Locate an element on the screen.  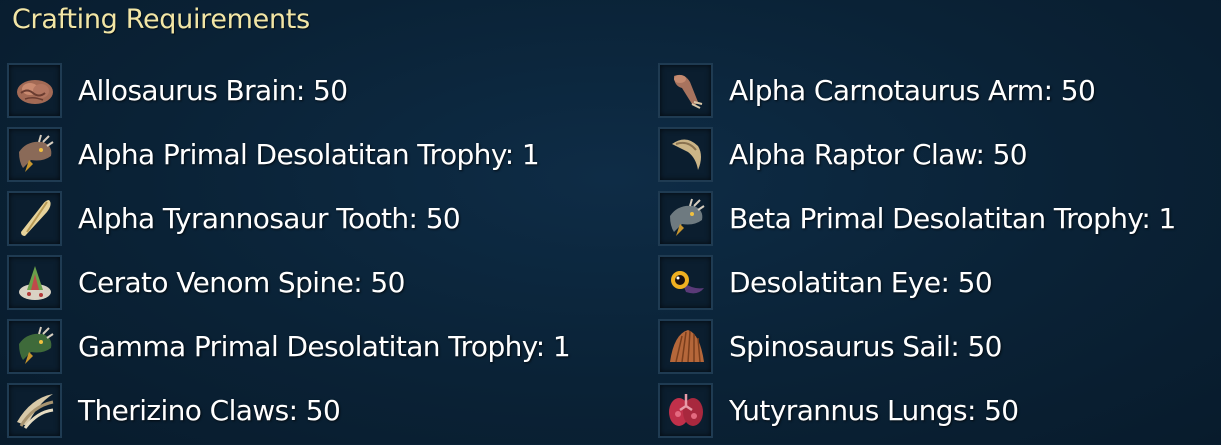
requirement-label: Alpha Raptor Claw: 50 is located at coordinates (878, 154).